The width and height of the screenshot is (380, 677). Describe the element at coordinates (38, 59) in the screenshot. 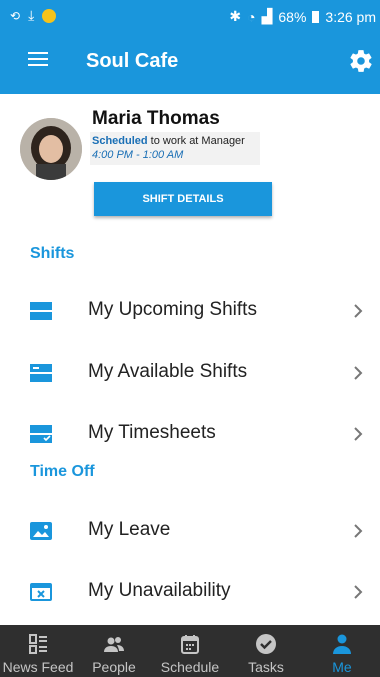

I see `hamburger-menu-icon` at that location.